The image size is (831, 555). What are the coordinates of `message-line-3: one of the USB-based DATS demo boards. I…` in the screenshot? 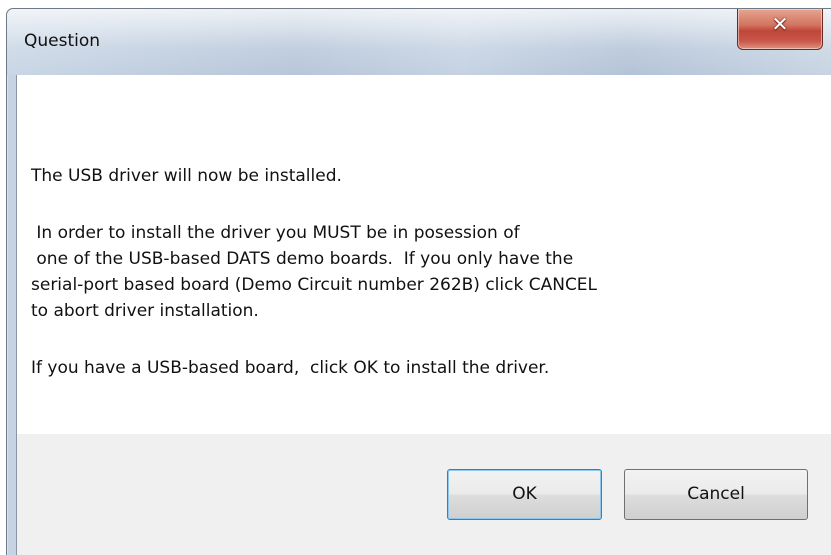 It's located at (302, 259).